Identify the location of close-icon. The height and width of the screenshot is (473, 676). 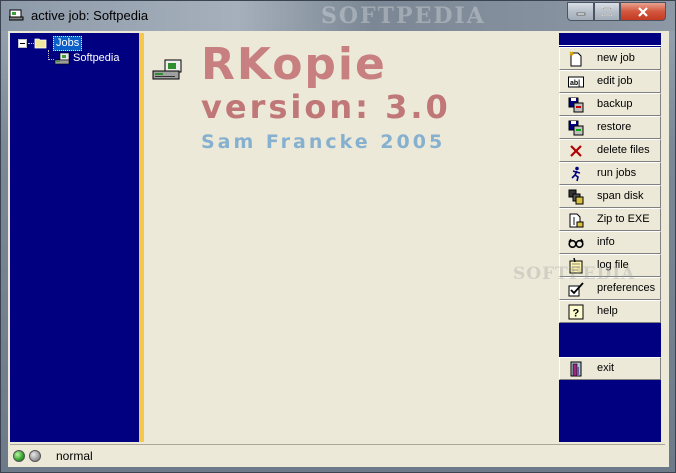
(643, 11).